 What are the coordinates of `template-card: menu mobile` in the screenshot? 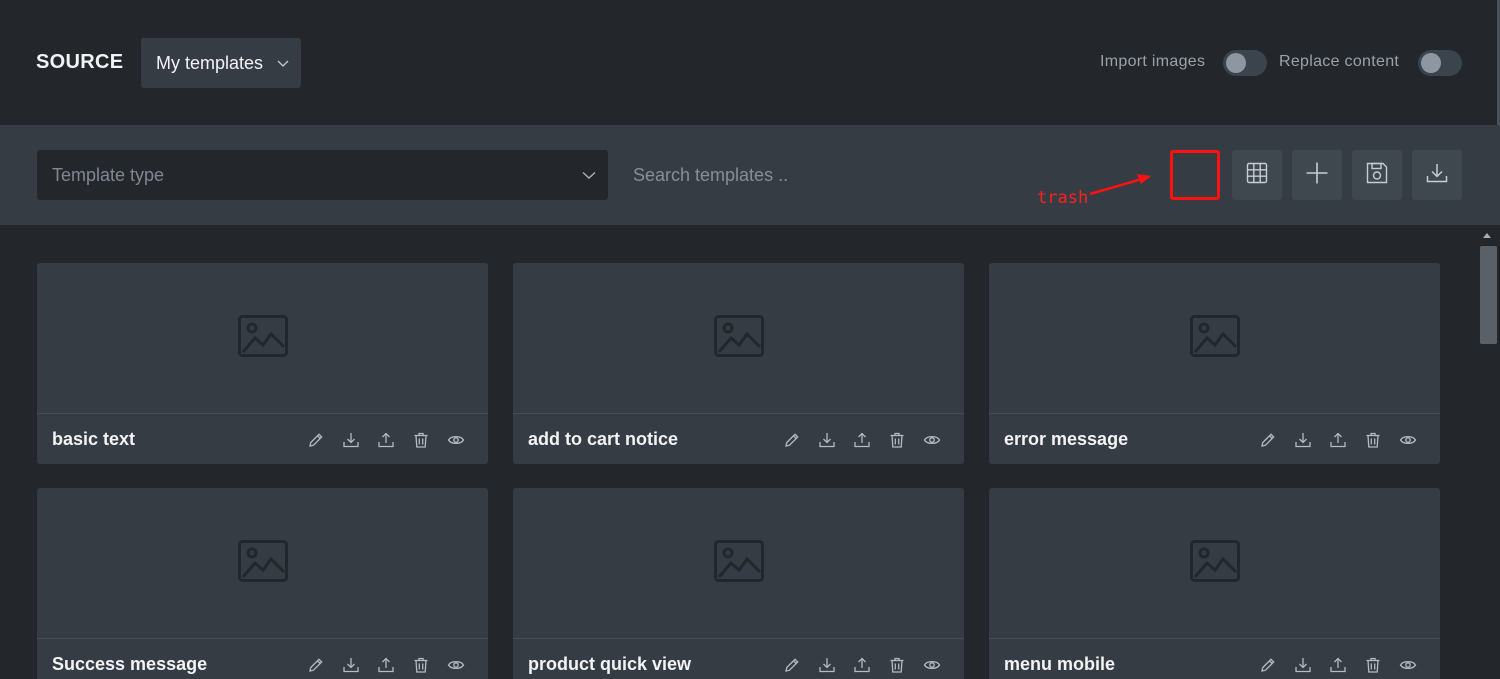 It's located at (1214, 583).